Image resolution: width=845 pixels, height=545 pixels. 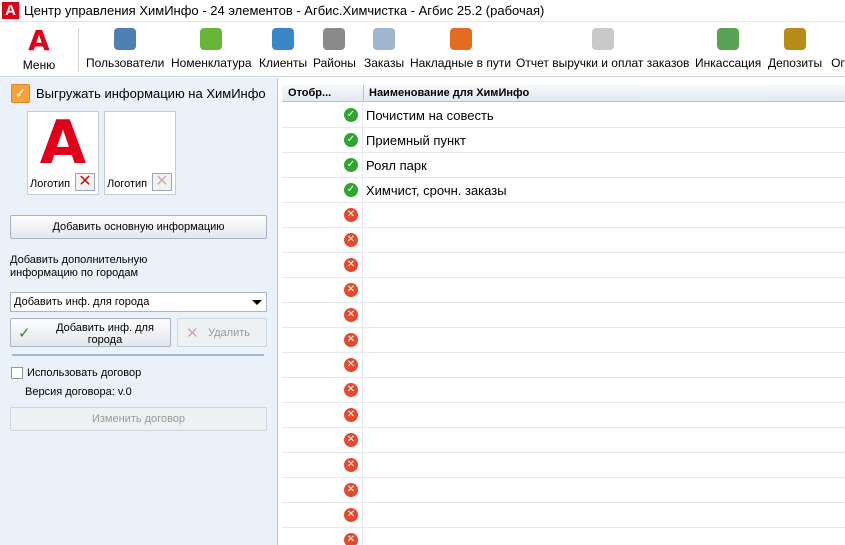 What do you see at coordinates (125, 51) in the screenshot?
I see `toolbar-users-button: Пользователи` at bounding box center [125, 51].